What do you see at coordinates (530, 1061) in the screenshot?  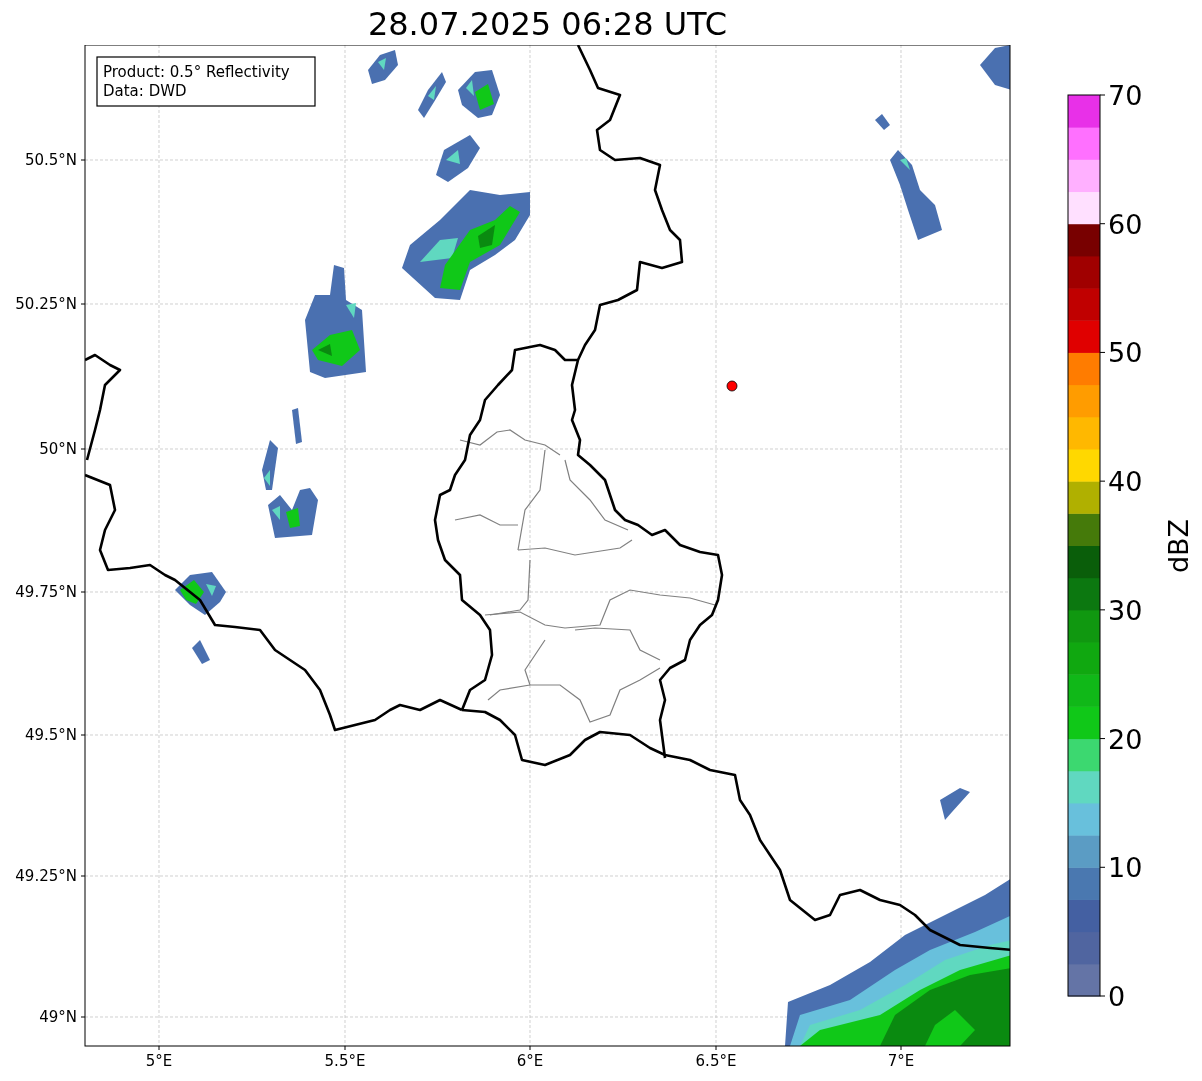 I see `axis-tick-label: 6°E` at bounding box center [530, 1061].